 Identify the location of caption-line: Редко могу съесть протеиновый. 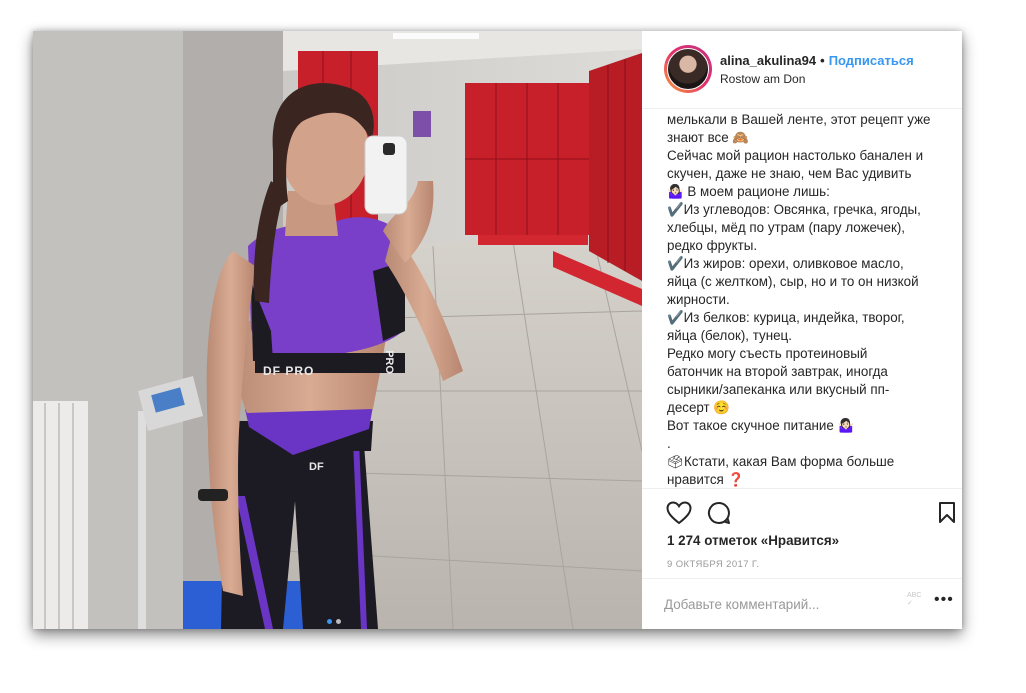
(767, 353).